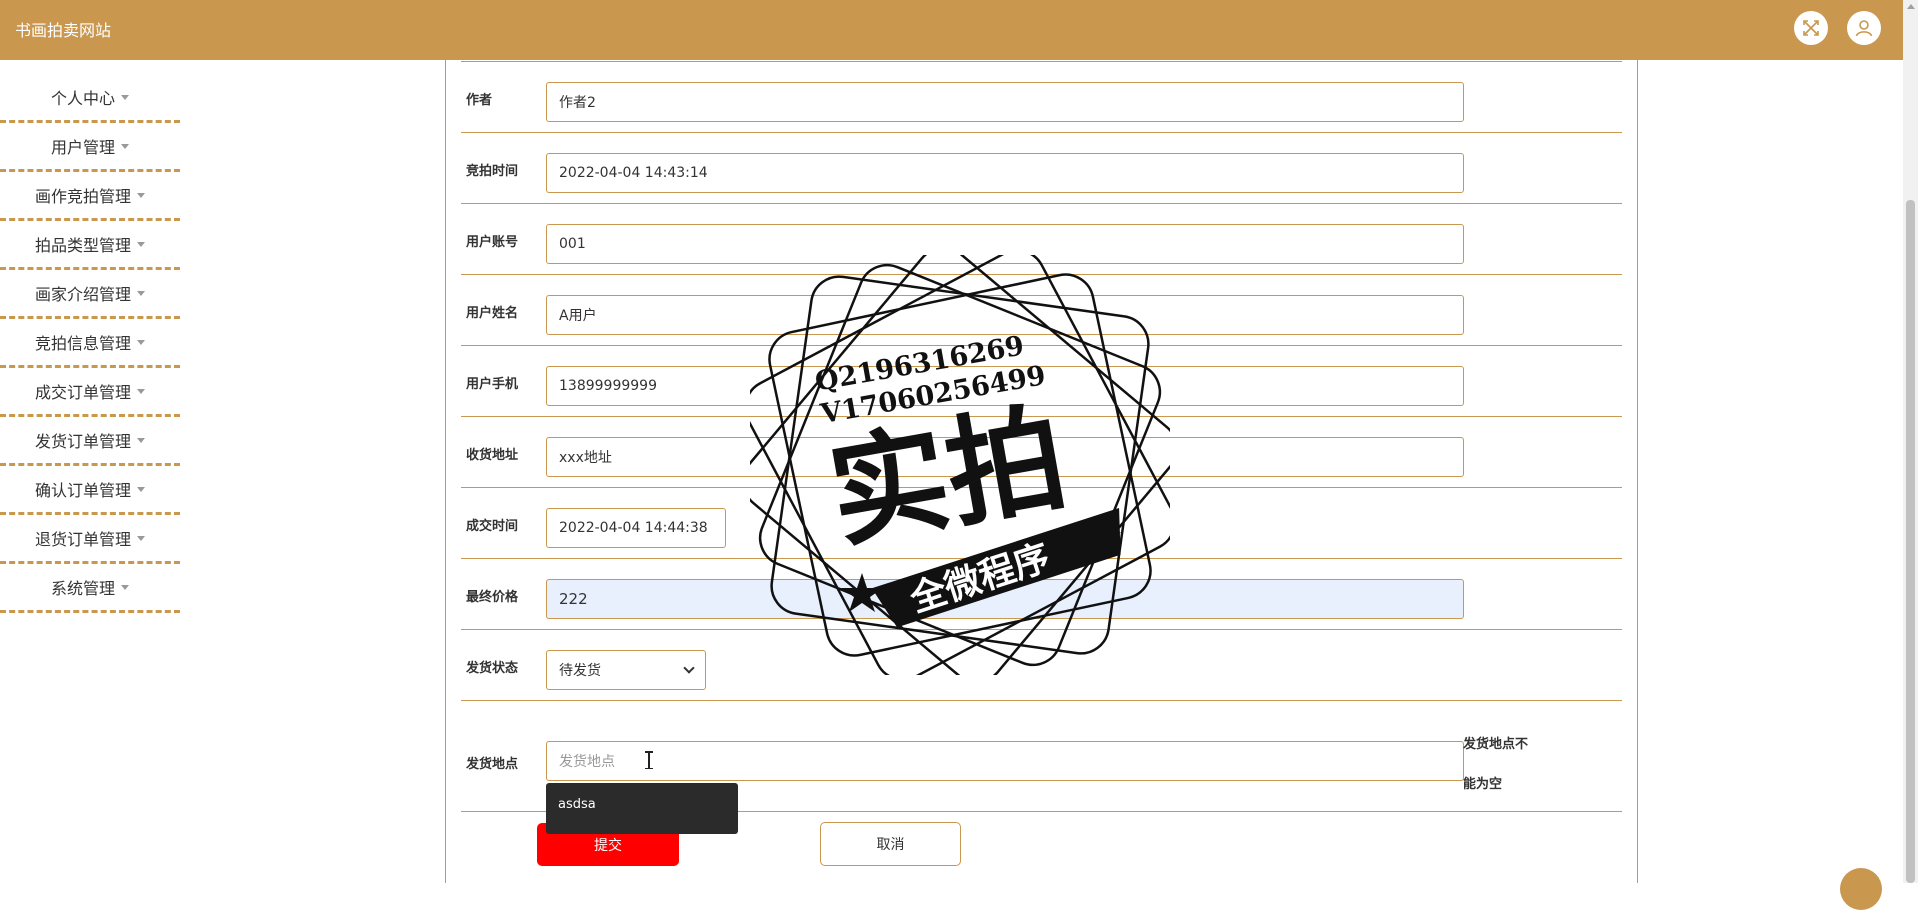  What do you see at coordinates (1861, 889) in the screenshot?
I see `floating-action-button` at bounding box center [1861, 889].